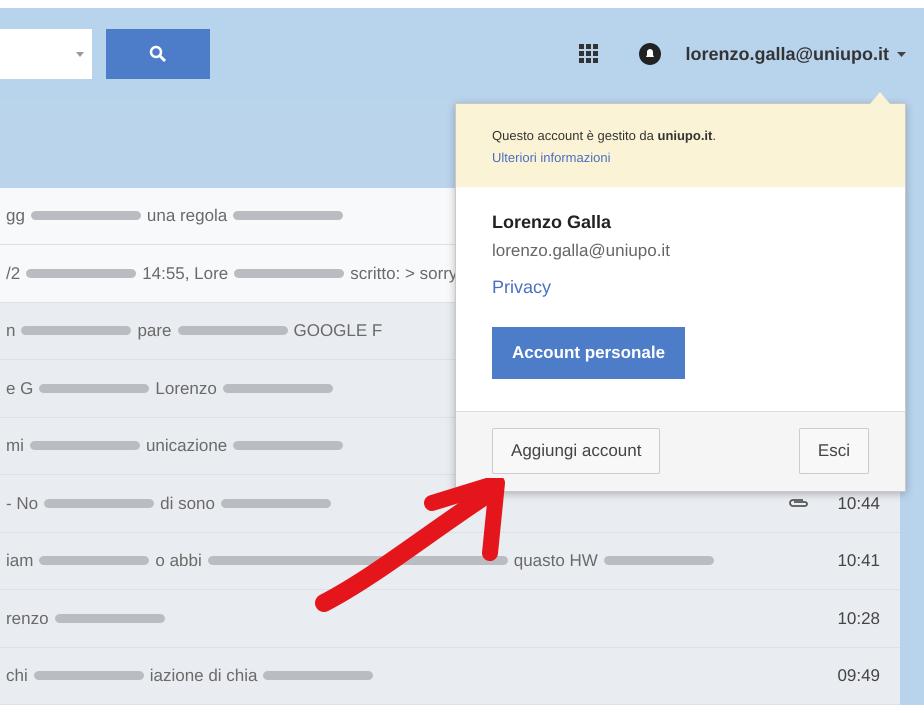 This screenshot has height=713, width=924. I want to click on apps-grid-icon, so click(589, 54).